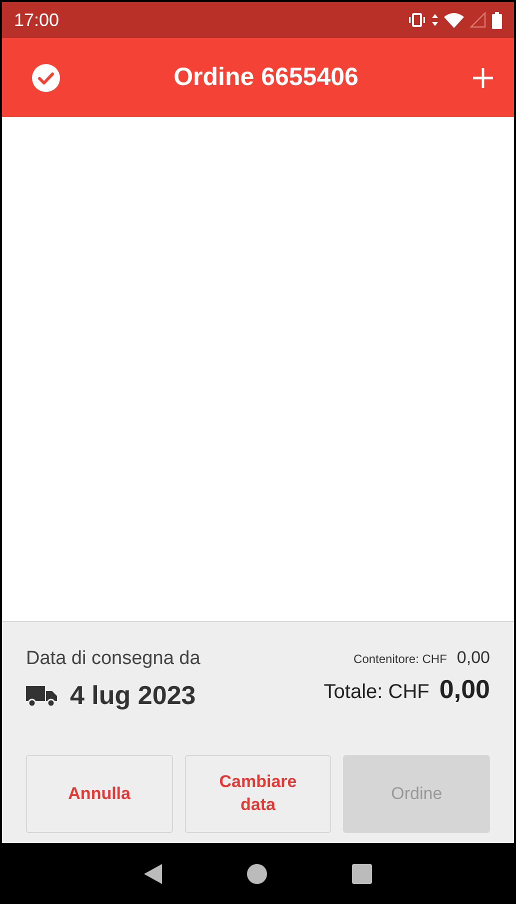 The height and width of the screenshot is (904, 516). I want to click on container-label: Contenitore: CHF, so click(400, 659).